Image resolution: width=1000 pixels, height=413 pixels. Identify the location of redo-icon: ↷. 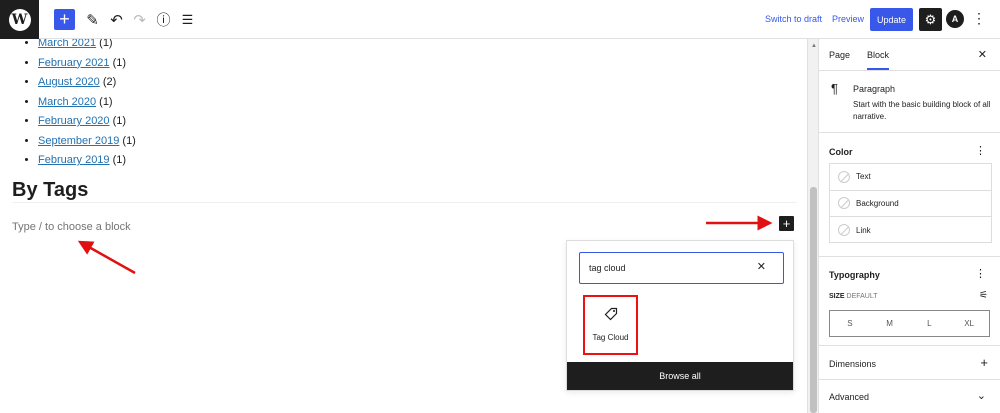
(139, 20).